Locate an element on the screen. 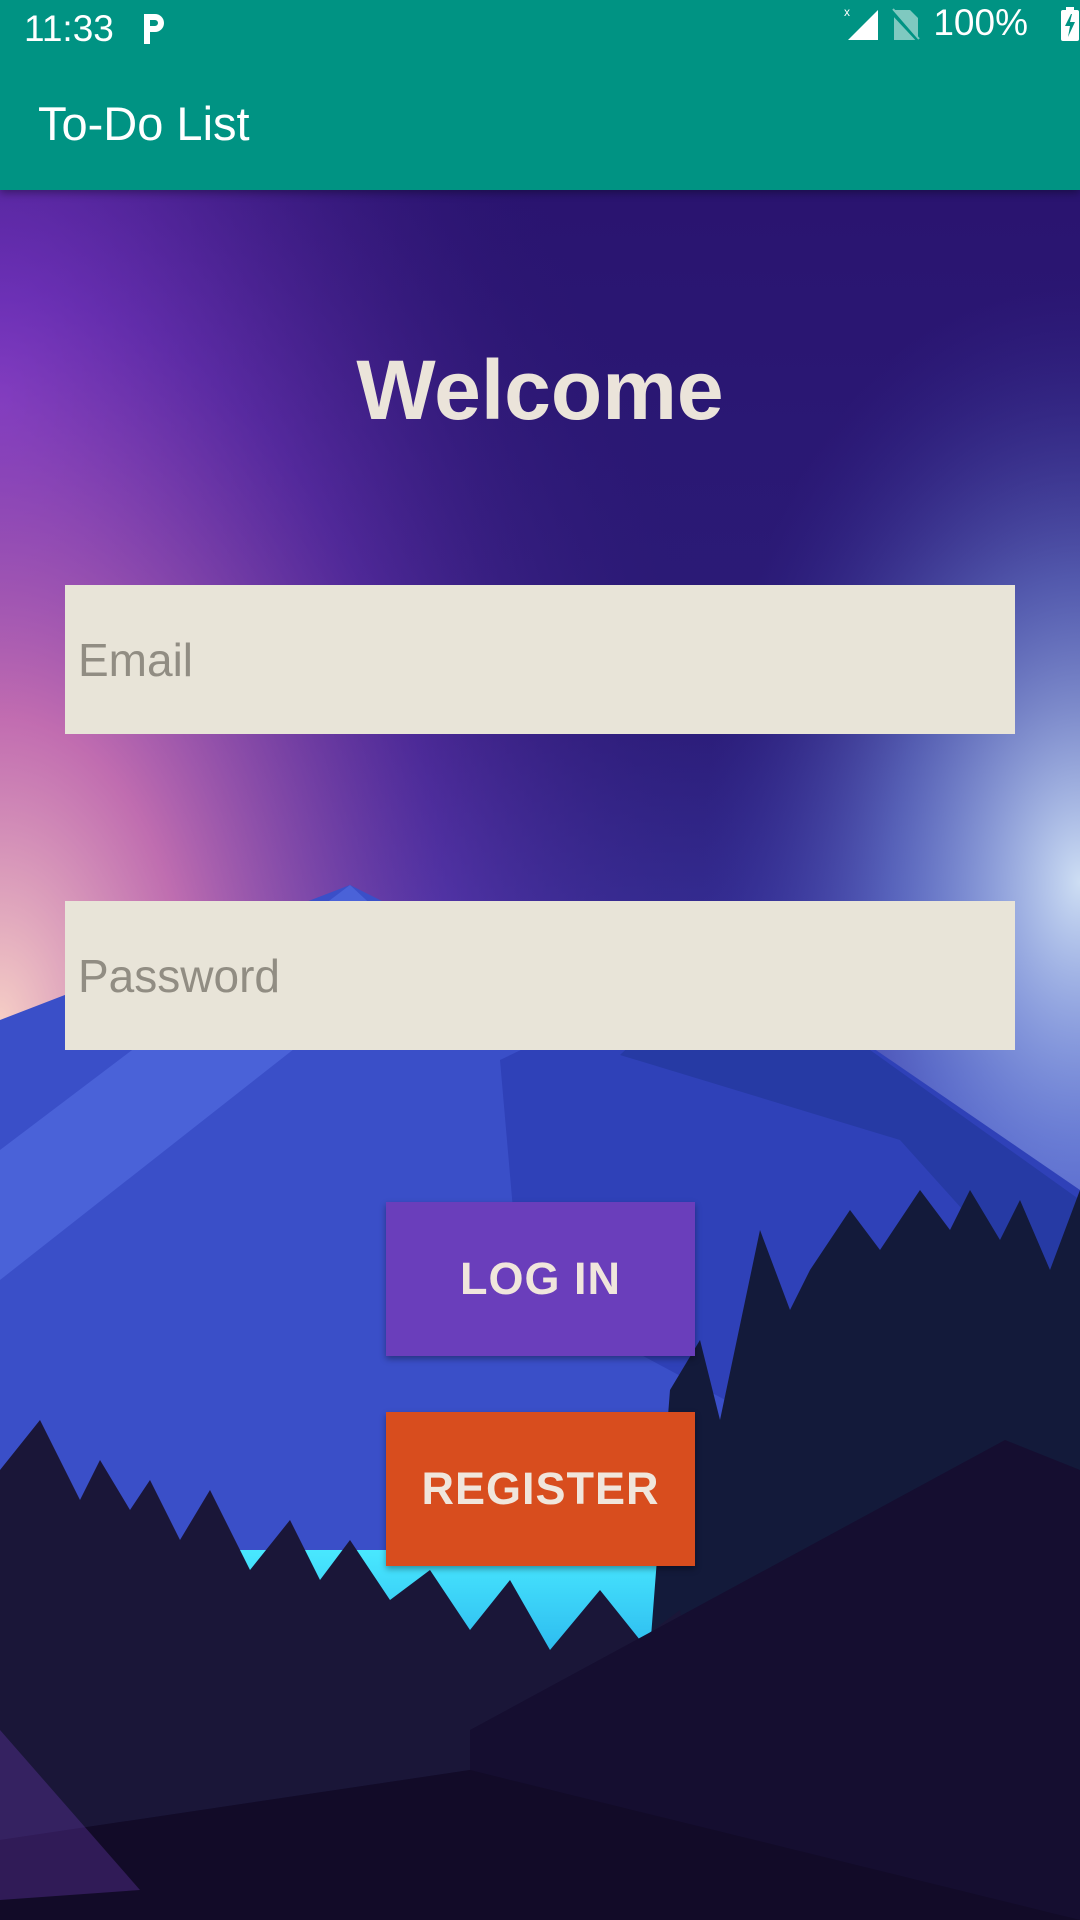 This screenshot has height=1920, width=1080. battery-percent: 100% is located at coordinates (980, 22).